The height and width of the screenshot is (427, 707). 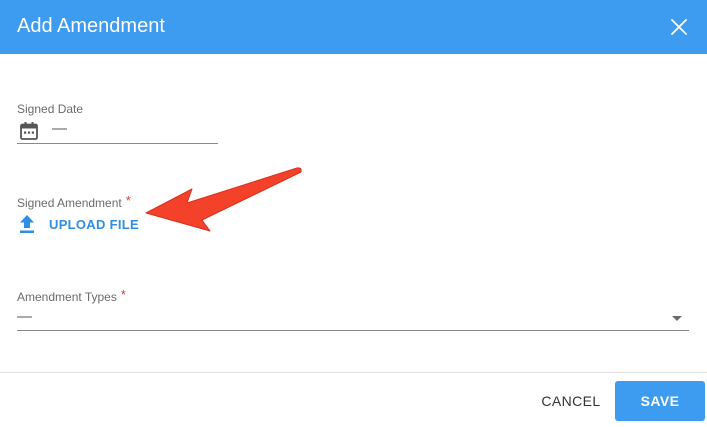 What do you see at coordinates (223, 199) in the screenshot?
I see `red-arrow-annotation` at bounding box center [223, 199].